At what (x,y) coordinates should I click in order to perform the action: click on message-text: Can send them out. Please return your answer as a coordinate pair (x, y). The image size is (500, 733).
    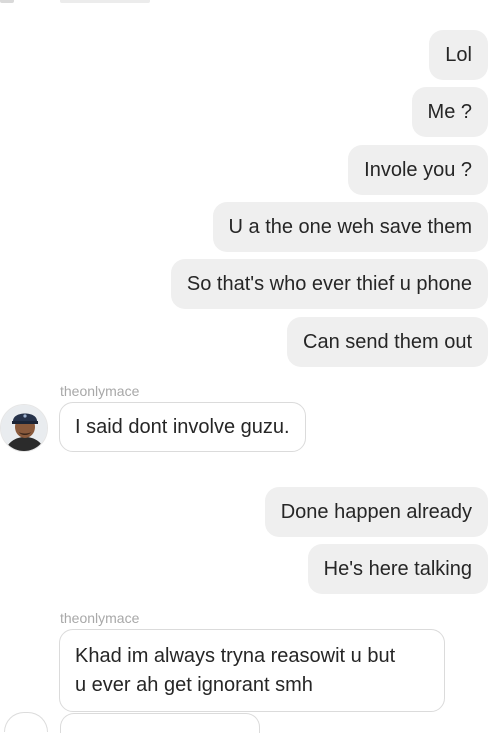
    Looking at the image, I should click on (387, 342).